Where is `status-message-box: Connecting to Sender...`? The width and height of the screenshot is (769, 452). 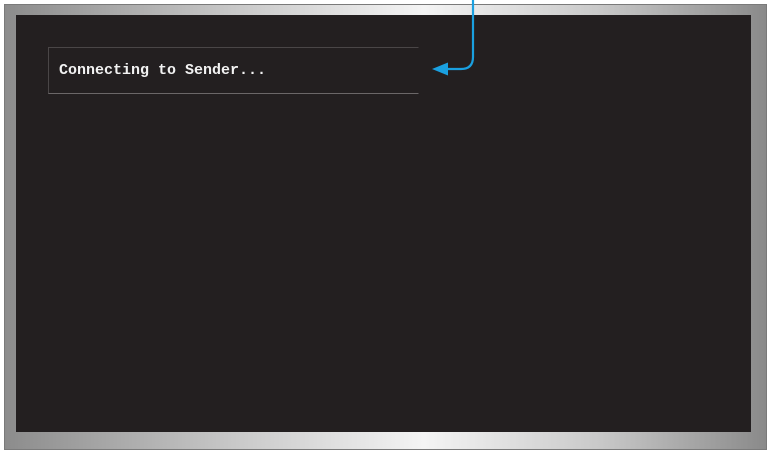 status-message-box: Connecting to Sender... is located at coordinates (233, 70).